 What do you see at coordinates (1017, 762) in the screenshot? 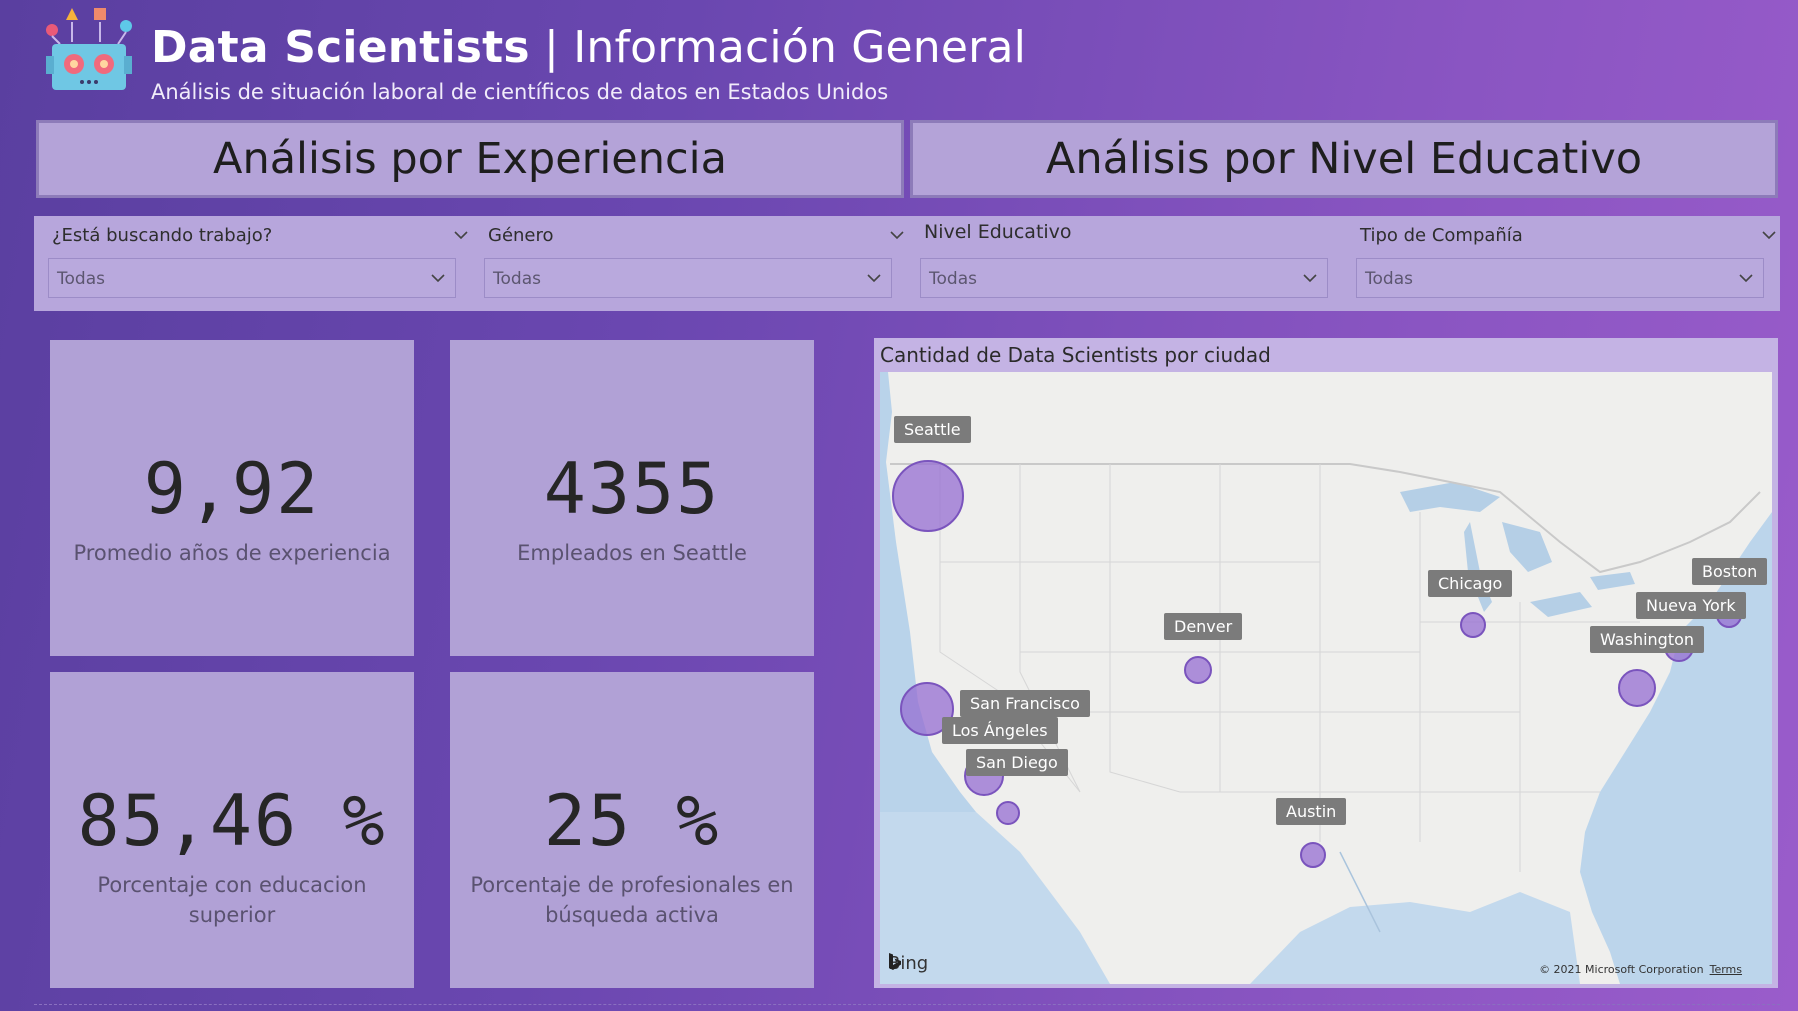
I see `city-label-san-diego: San Diego` at bounding box center [1017, 762].